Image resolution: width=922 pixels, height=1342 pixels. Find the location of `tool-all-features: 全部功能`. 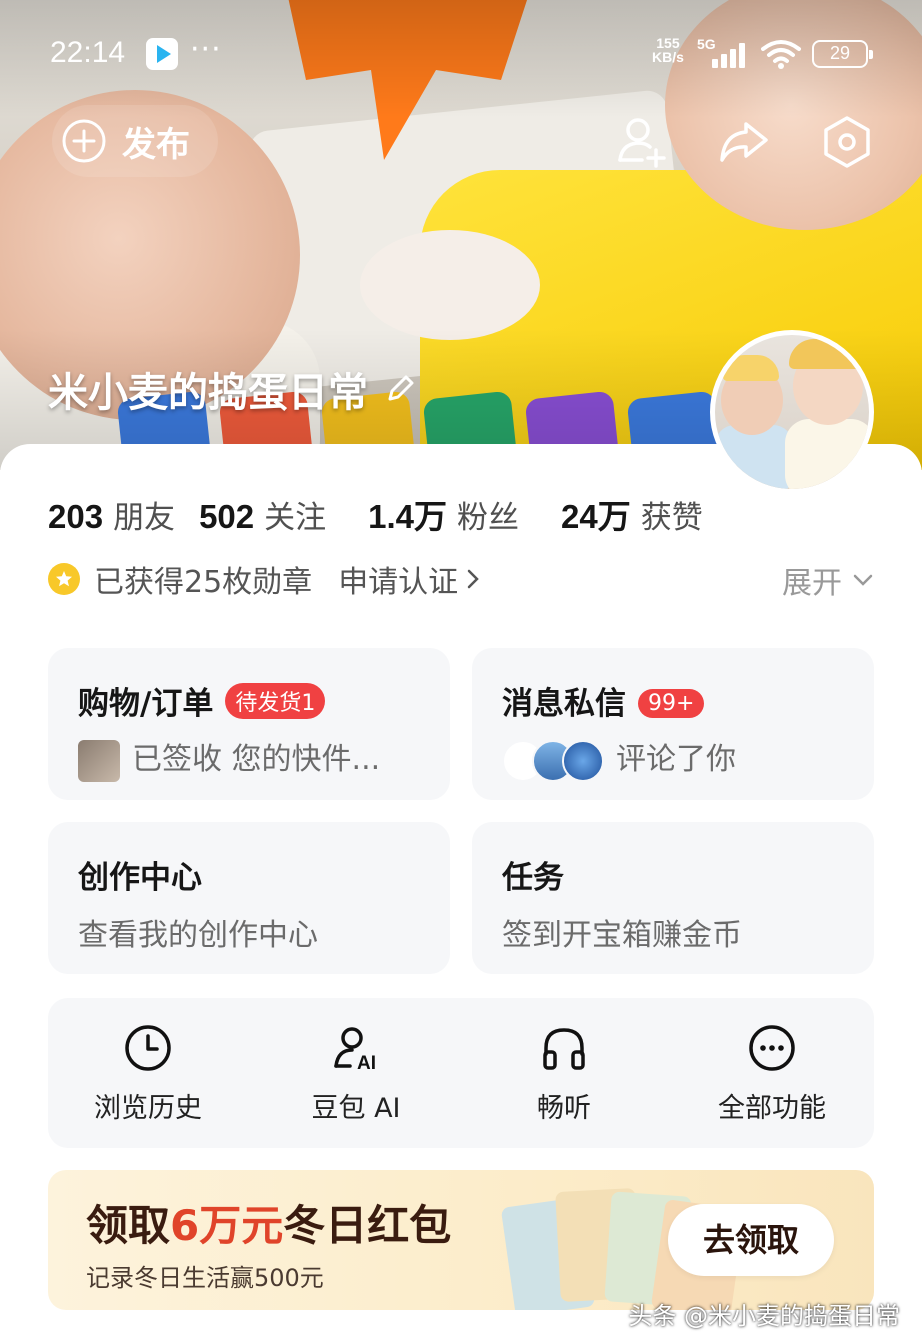

tool-all-features: 全部功能 is located at coordinates (772, 1073).